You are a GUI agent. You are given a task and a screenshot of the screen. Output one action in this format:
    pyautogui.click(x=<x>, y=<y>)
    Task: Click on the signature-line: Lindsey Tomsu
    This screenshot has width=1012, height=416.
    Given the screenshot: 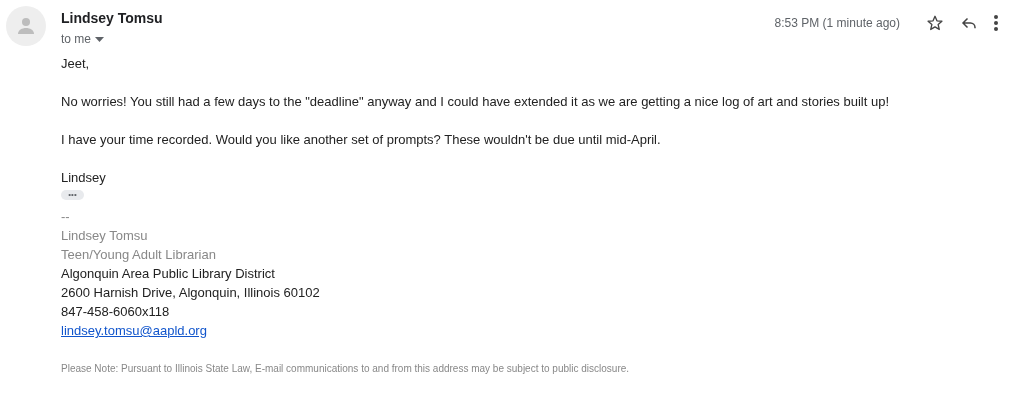 What is the action you would take?
    pyautogui.click(x=104, y=235)
    